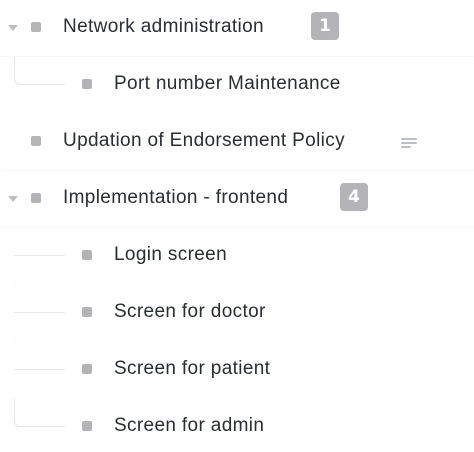 The image size is (474, 452). What do you see at coordinates (190, 312) in the screenshot?
I see `subtask-name: Screen for doctor` at bounding box center [190, 312].